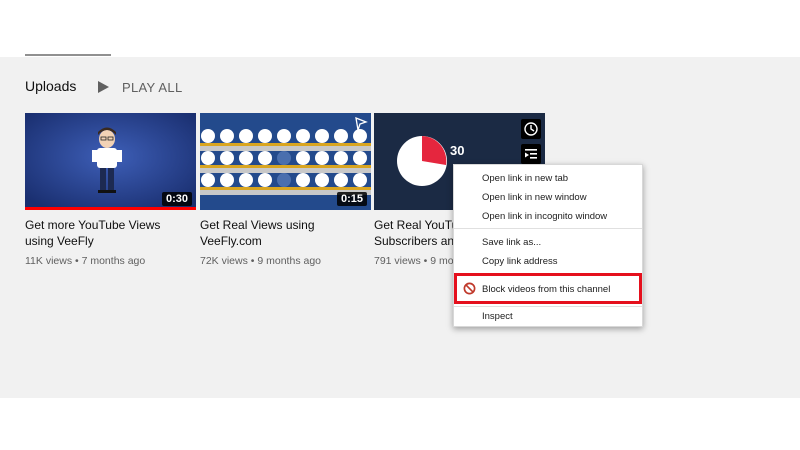 The height and width of the screenshot is (450, 800). I want to click on block-icon, so click(469, 288).